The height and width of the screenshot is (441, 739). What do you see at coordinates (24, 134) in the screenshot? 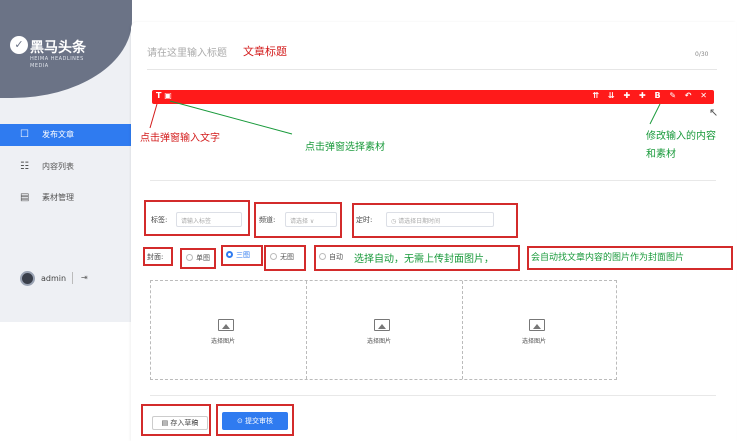
I see `edit-icon: ☐` at bounding box center [24, 134].